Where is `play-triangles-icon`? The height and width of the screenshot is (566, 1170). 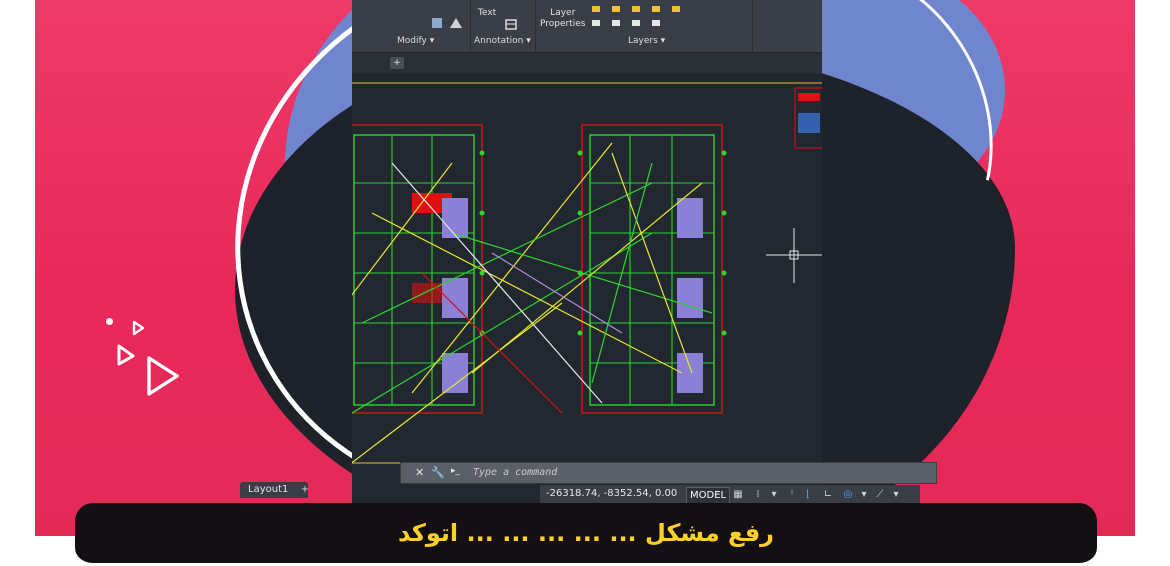
play-triangles-icon is located at coordinates (148, 358).